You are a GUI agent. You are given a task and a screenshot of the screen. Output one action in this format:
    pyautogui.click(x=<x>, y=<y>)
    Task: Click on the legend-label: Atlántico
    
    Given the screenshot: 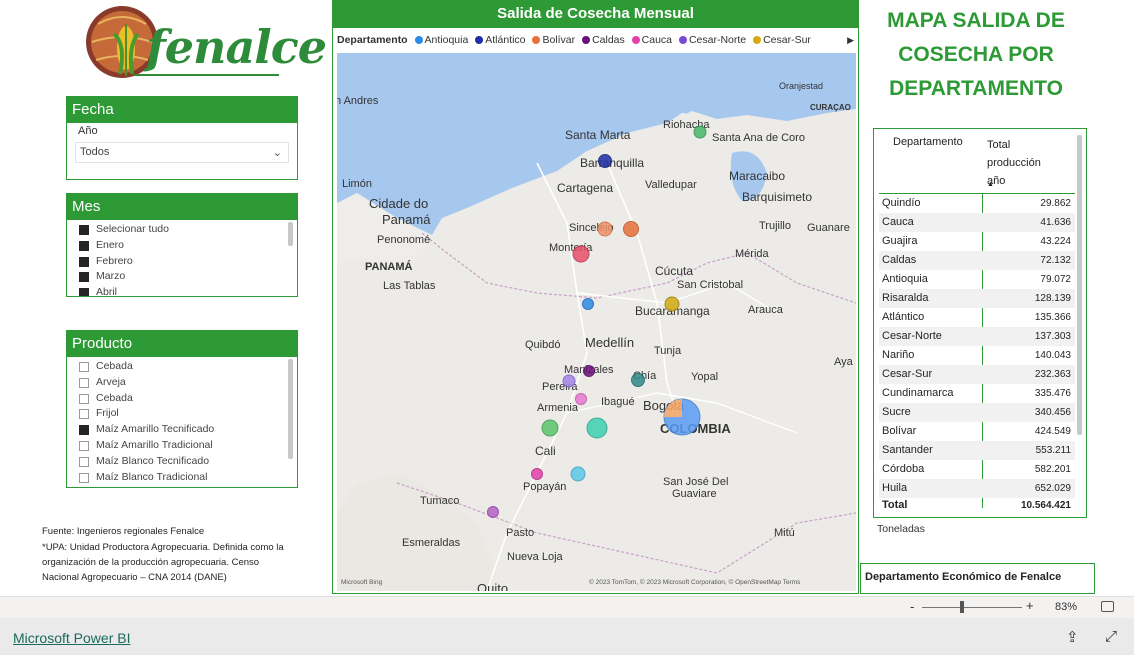 What is the action you would take?
    pyautogui.click(x=505, y=40)
    